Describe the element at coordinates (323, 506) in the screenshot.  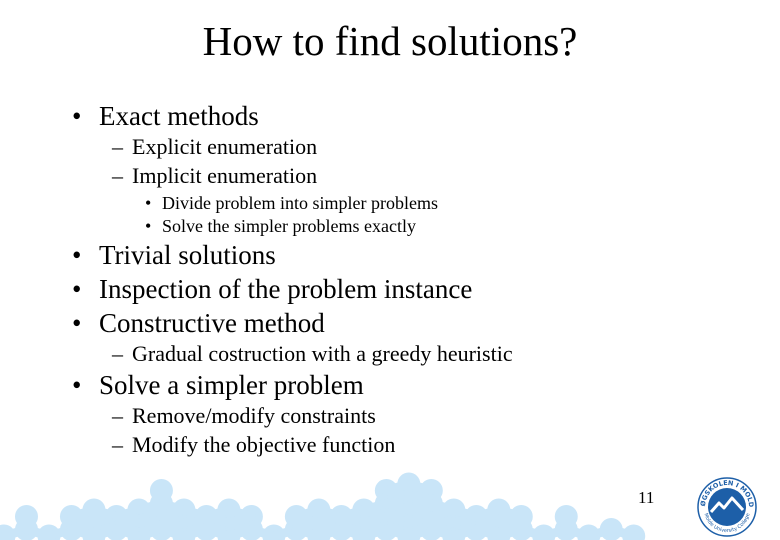
I see `decorative-dot-pattern` at that location.